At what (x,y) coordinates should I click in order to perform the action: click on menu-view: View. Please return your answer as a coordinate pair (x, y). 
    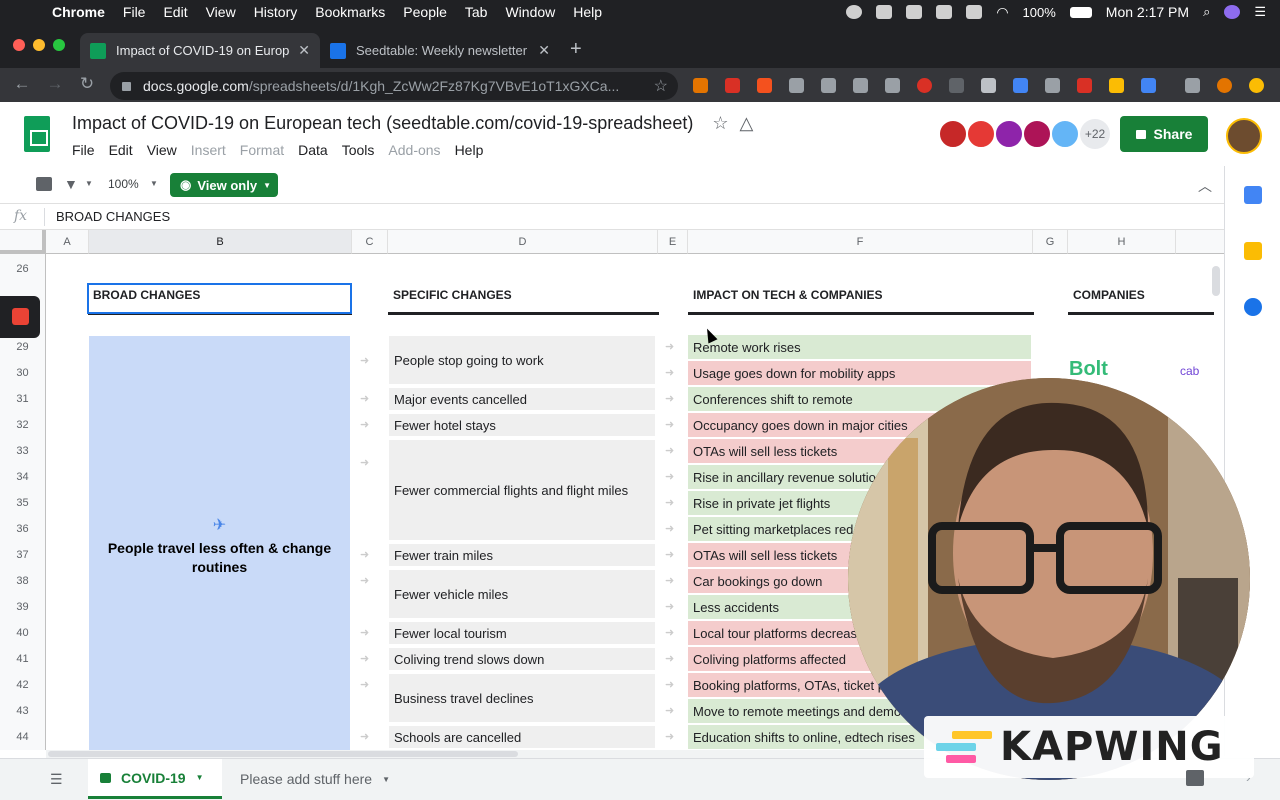
    Looking at the image, I should click on (162, 150).